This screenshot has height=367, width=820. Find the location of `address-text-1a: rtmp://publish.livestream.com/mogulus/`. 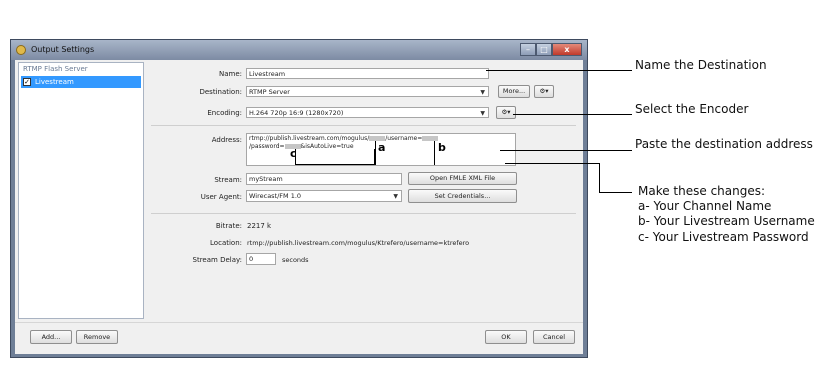

address-text-1a: rtmp://publish.livestream.com/mogulus/ is located at coordinates (309, 138).